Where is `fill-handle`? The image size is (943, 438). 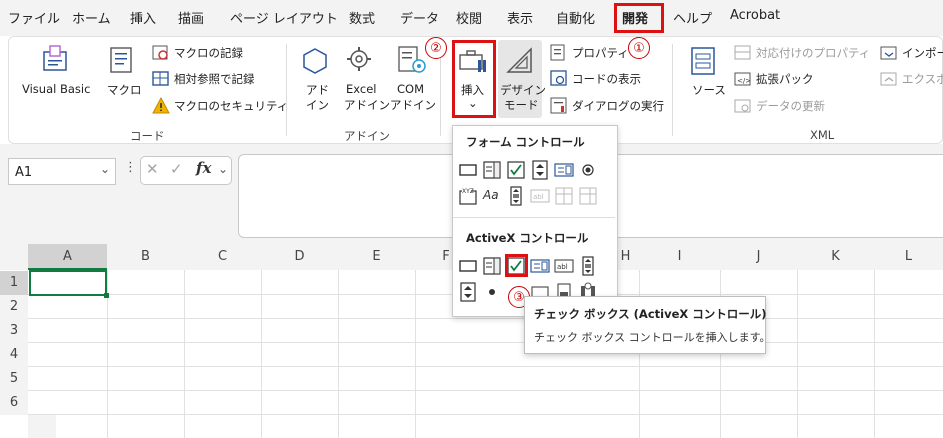 fill-handle is located at coordinates (106, 295).